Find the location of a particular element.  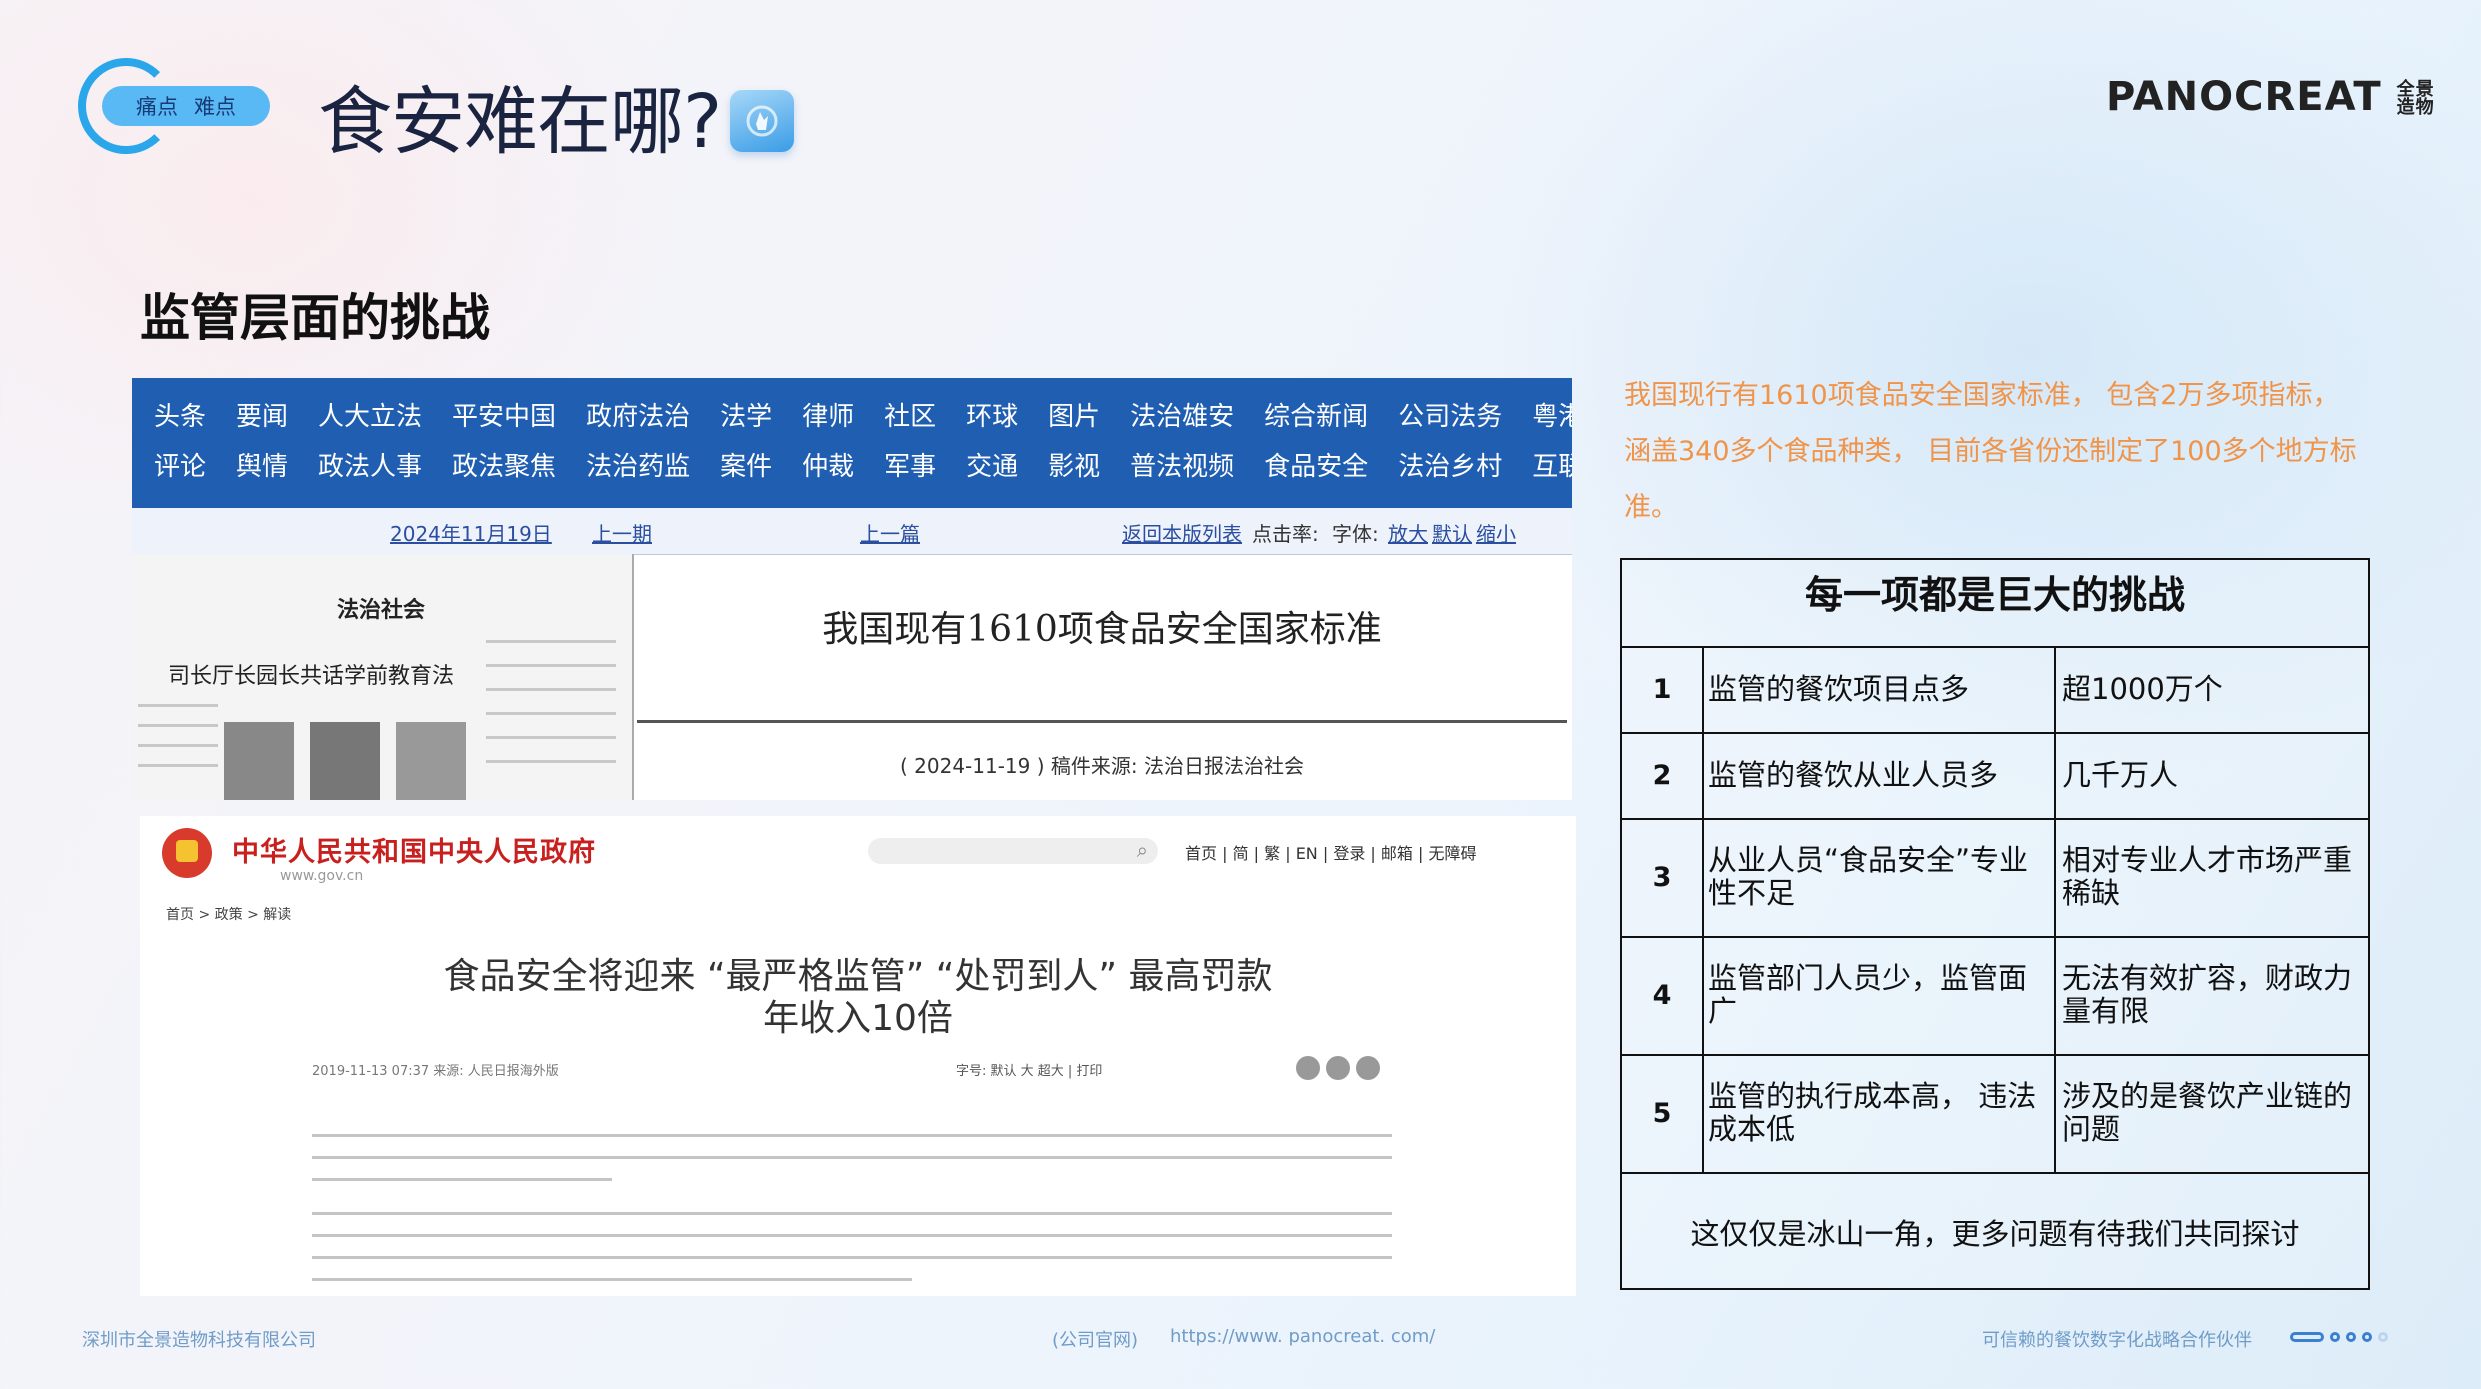

nav-item: 评论 is located at coordinates (180, 467).